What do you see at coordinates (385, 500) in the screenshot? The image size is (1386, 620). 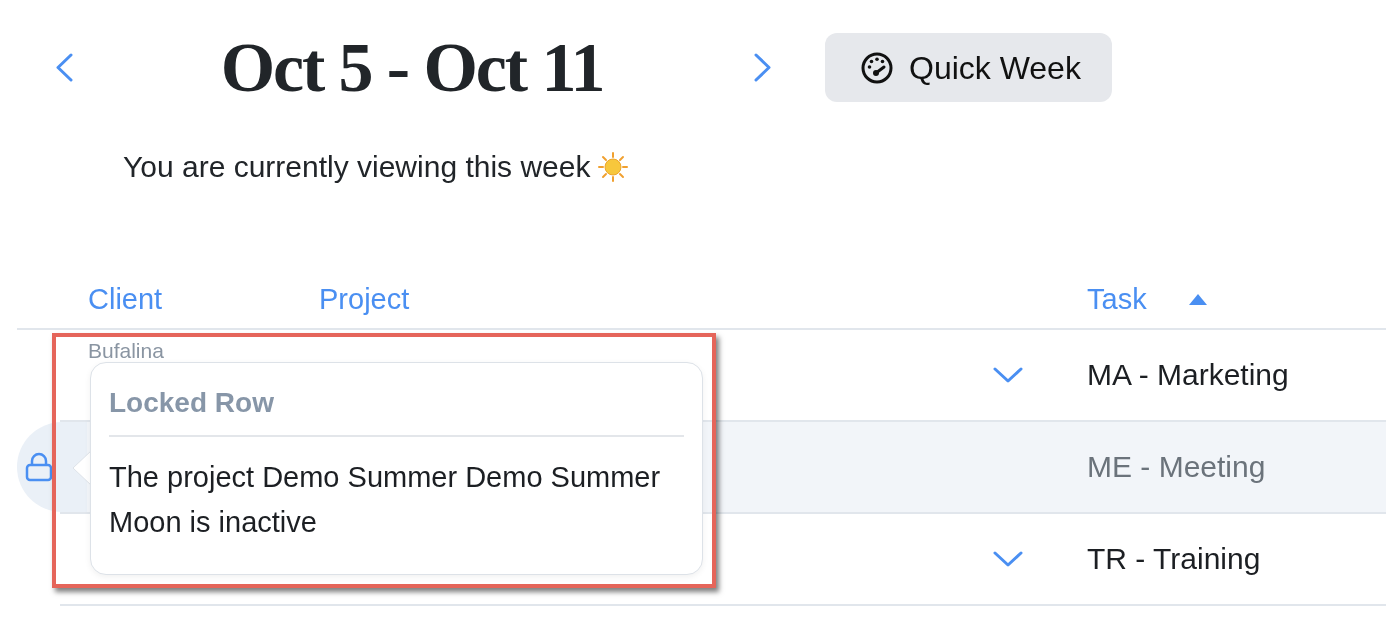 I see `tooltip-message: The project Demo Summer Demo Summer Moon is inactive` at bounding box center [385, 500].